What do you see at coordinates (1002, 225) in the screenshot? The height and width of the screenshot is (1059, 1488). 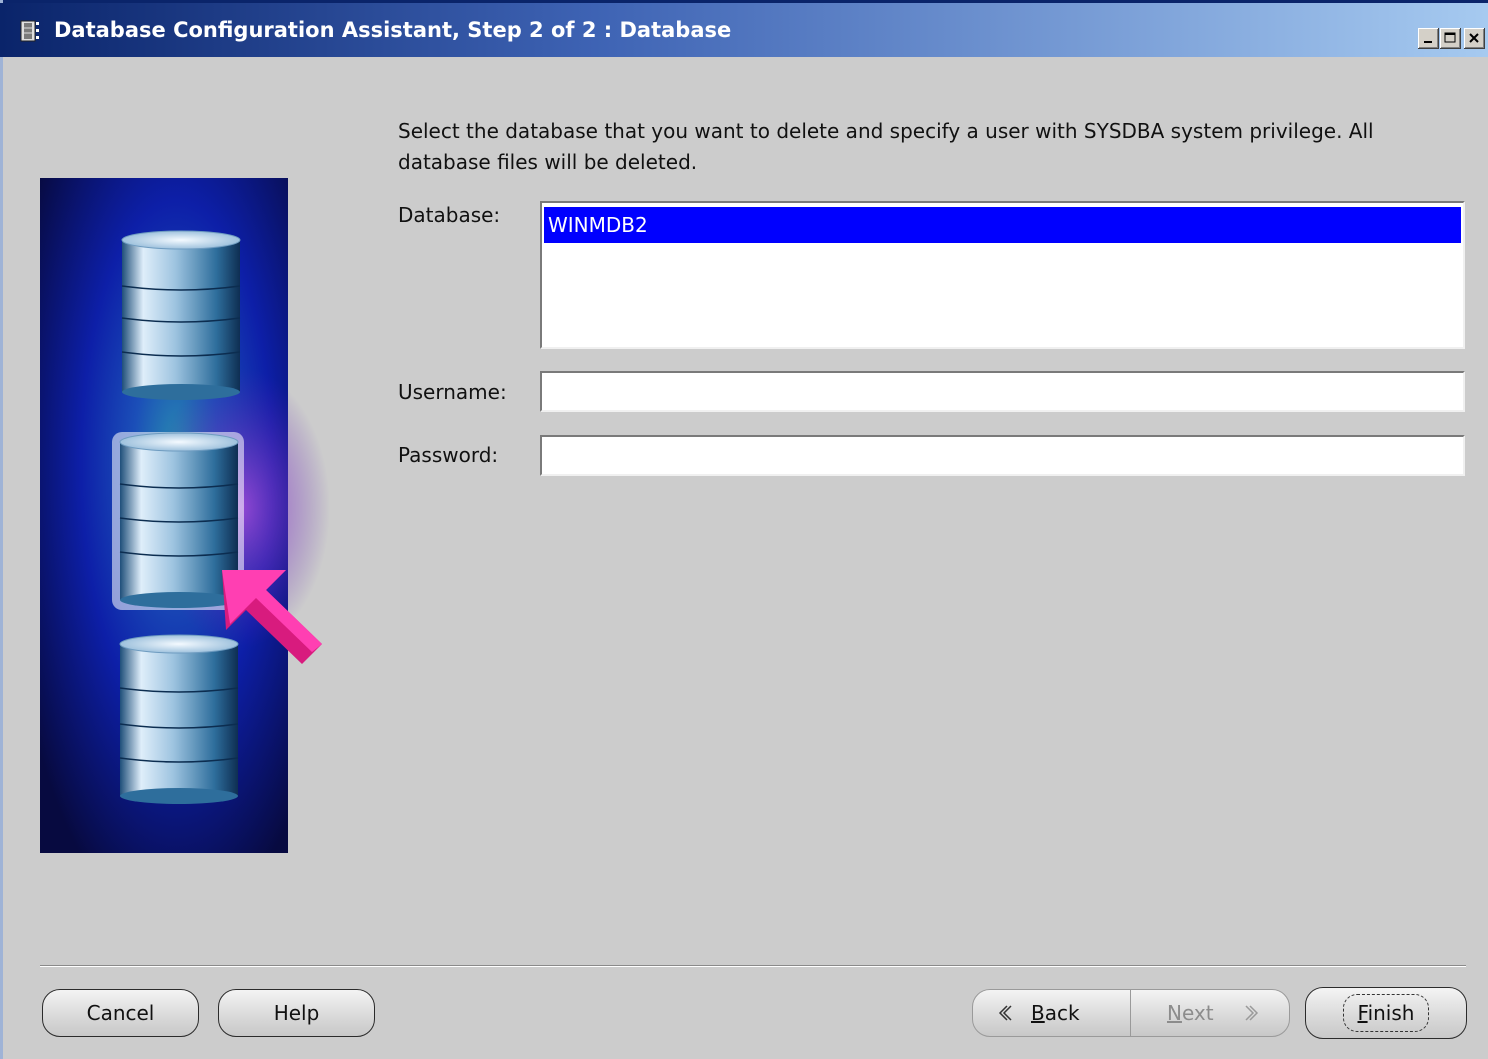 I see `database-list-item: WINMDB2` at bounding box center [1002, 225].